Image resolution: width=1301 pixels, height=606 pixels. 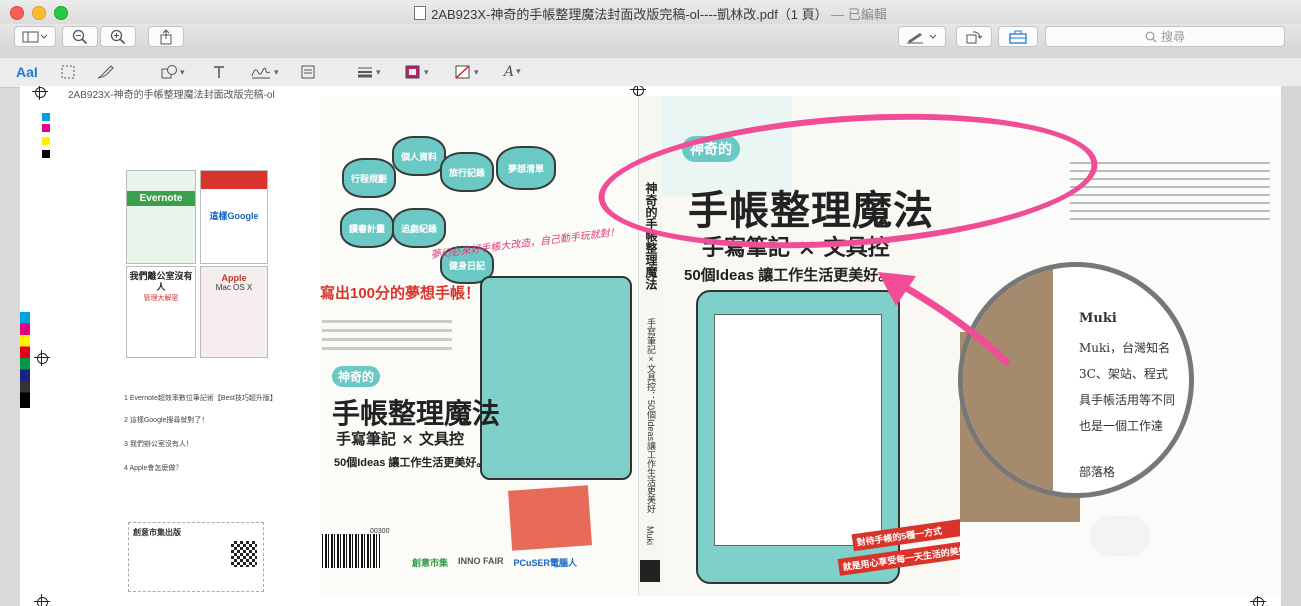 I want to click on rectangular-selection-tool, so click(x=68, y=72).